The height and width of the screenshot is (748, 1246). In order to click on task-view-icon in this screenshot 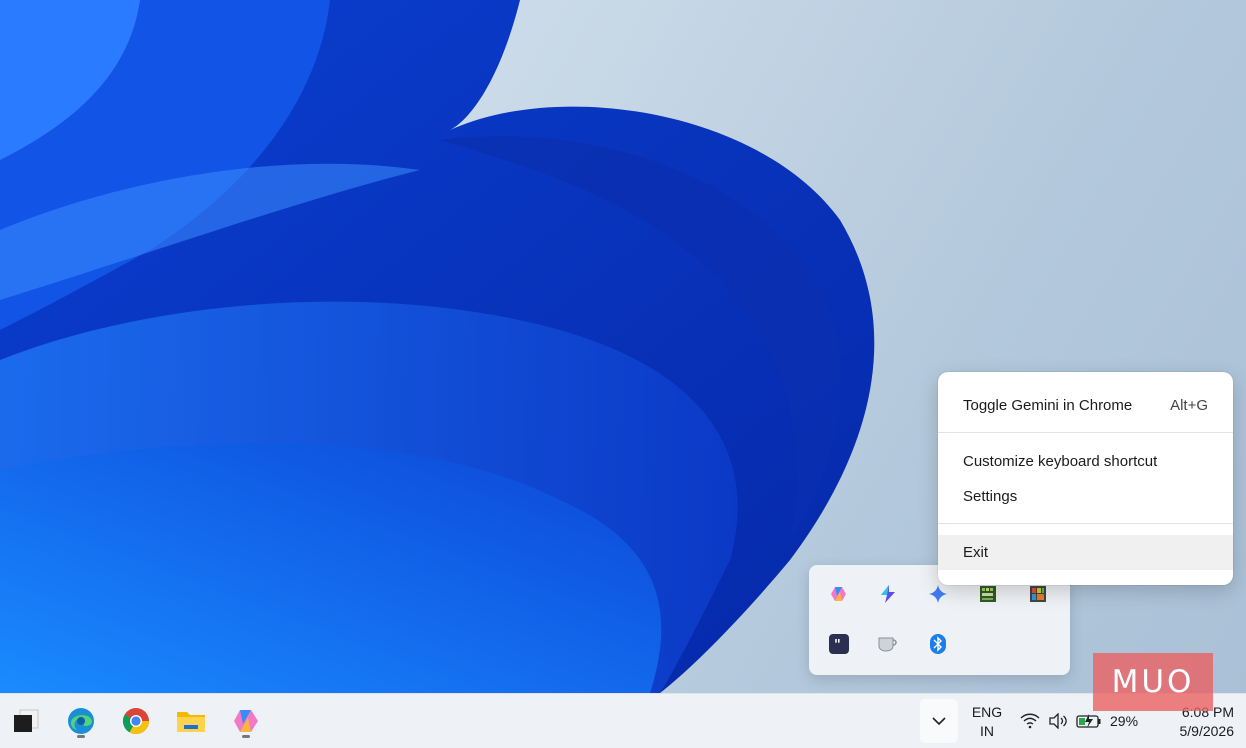, I will do `click(26, 720)`.